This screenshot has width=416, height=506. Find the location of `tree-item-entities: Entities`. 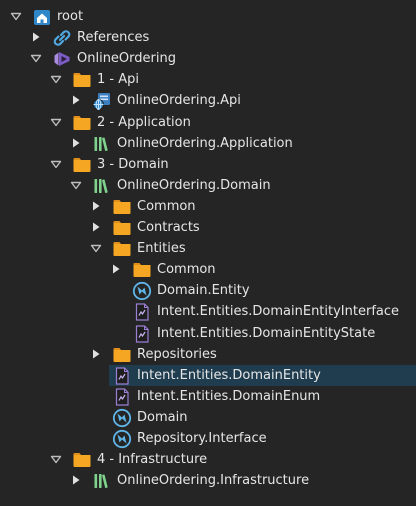

tree-item-entities: Entities is located at coordinates (208, 248).